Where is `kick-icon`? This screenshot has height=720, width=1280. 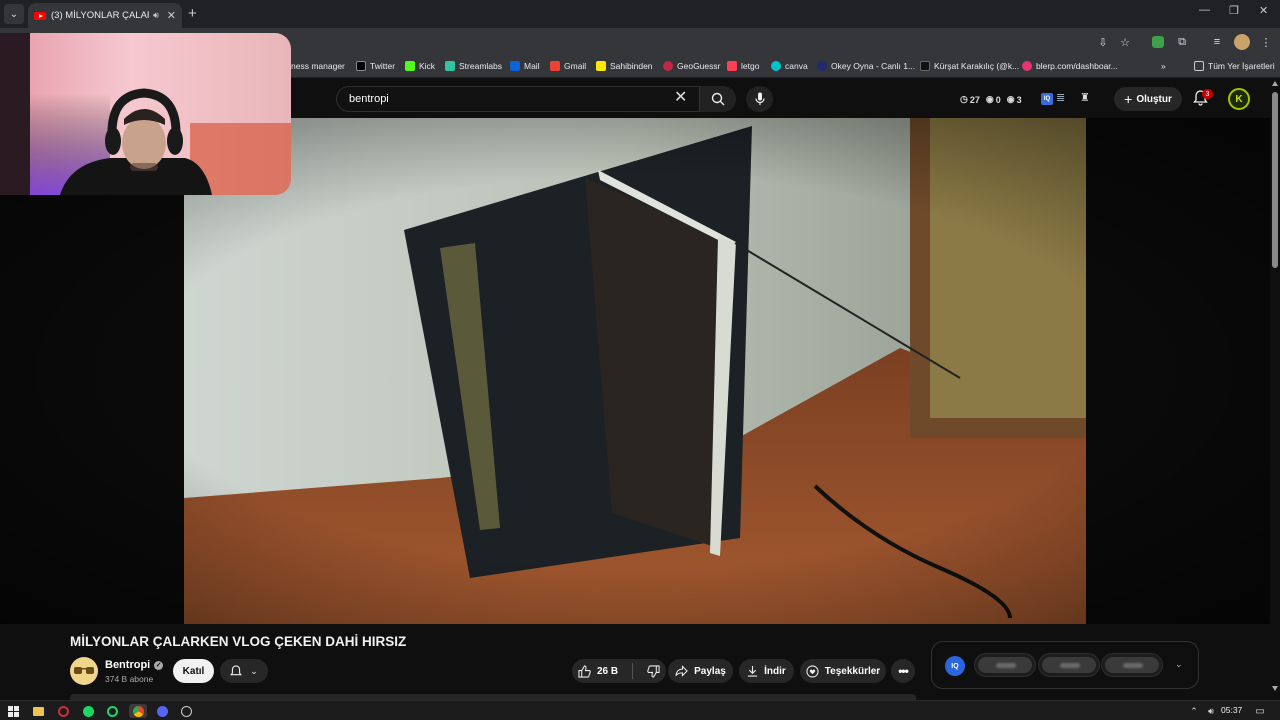 kick-icon is located at coordinates (410, 66).